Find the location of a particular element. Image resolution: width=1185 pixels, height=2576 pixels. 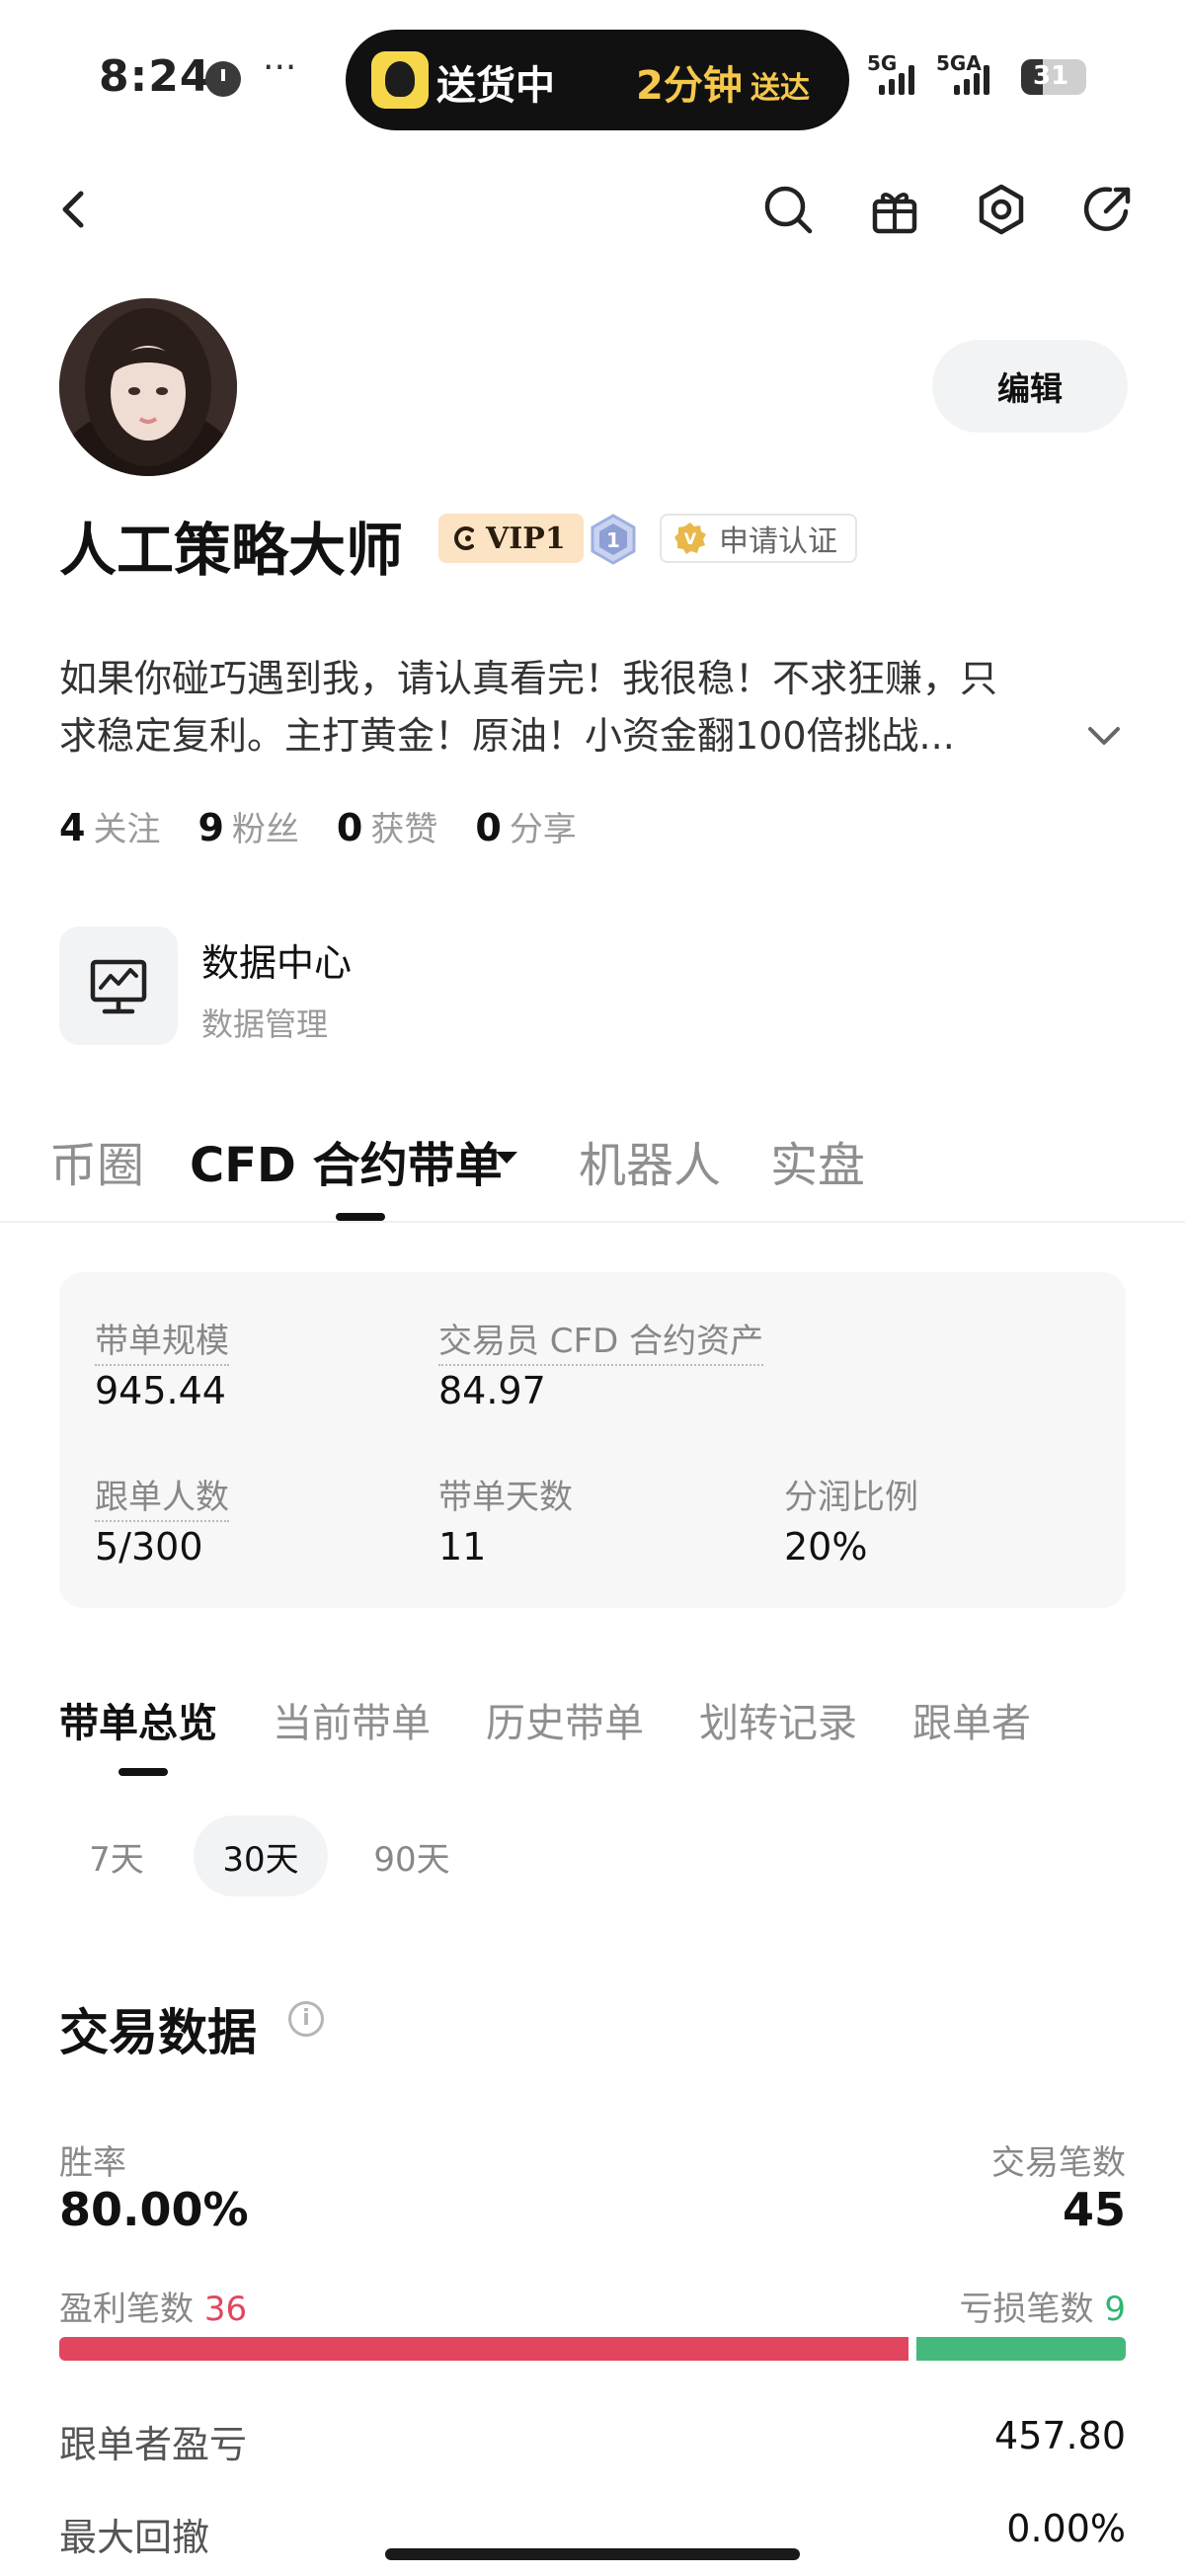

delivery-status: 送货中 is located at coordinates (496, 86).